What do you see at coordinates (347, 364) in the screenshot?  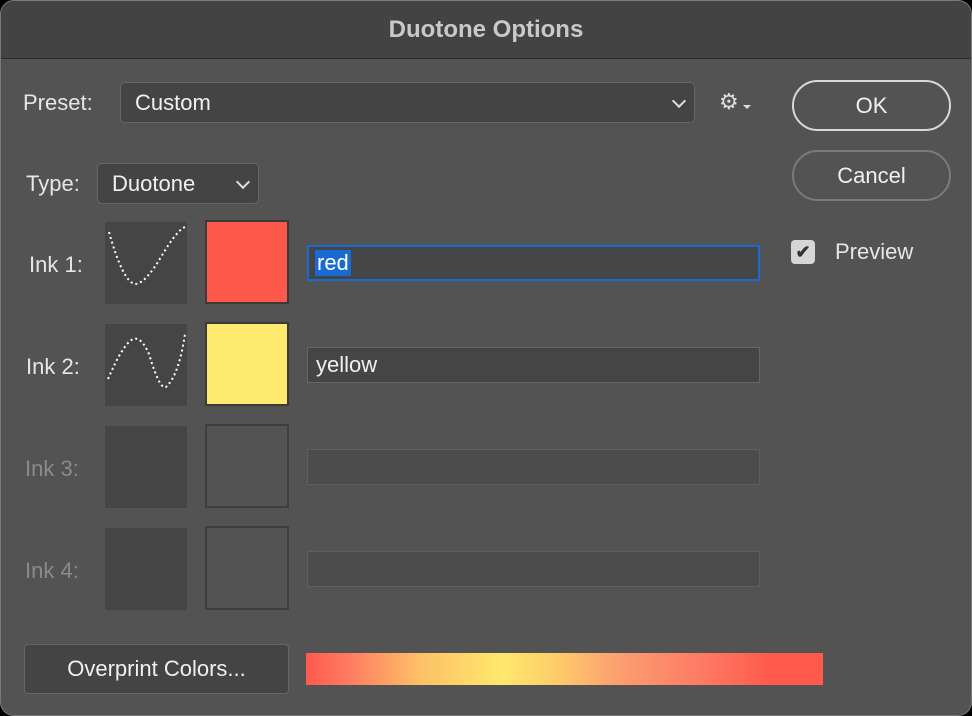 I see `ink2-name-value: yellow` at bounding box center [347, 364].